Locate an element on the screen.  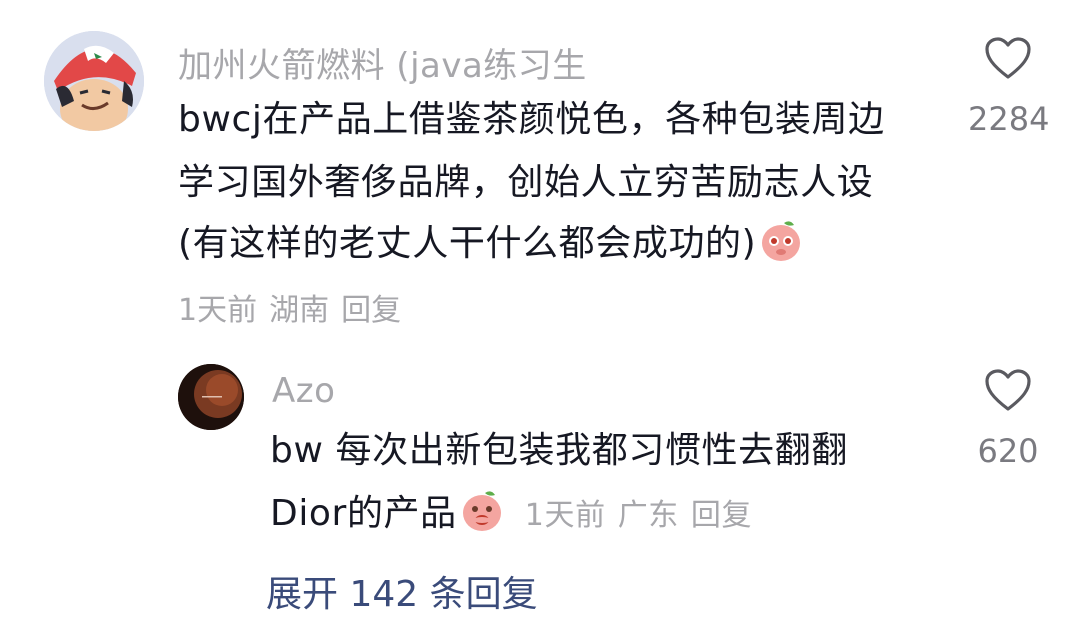
reply-location: 广东 is located at coordinates (648, 515).